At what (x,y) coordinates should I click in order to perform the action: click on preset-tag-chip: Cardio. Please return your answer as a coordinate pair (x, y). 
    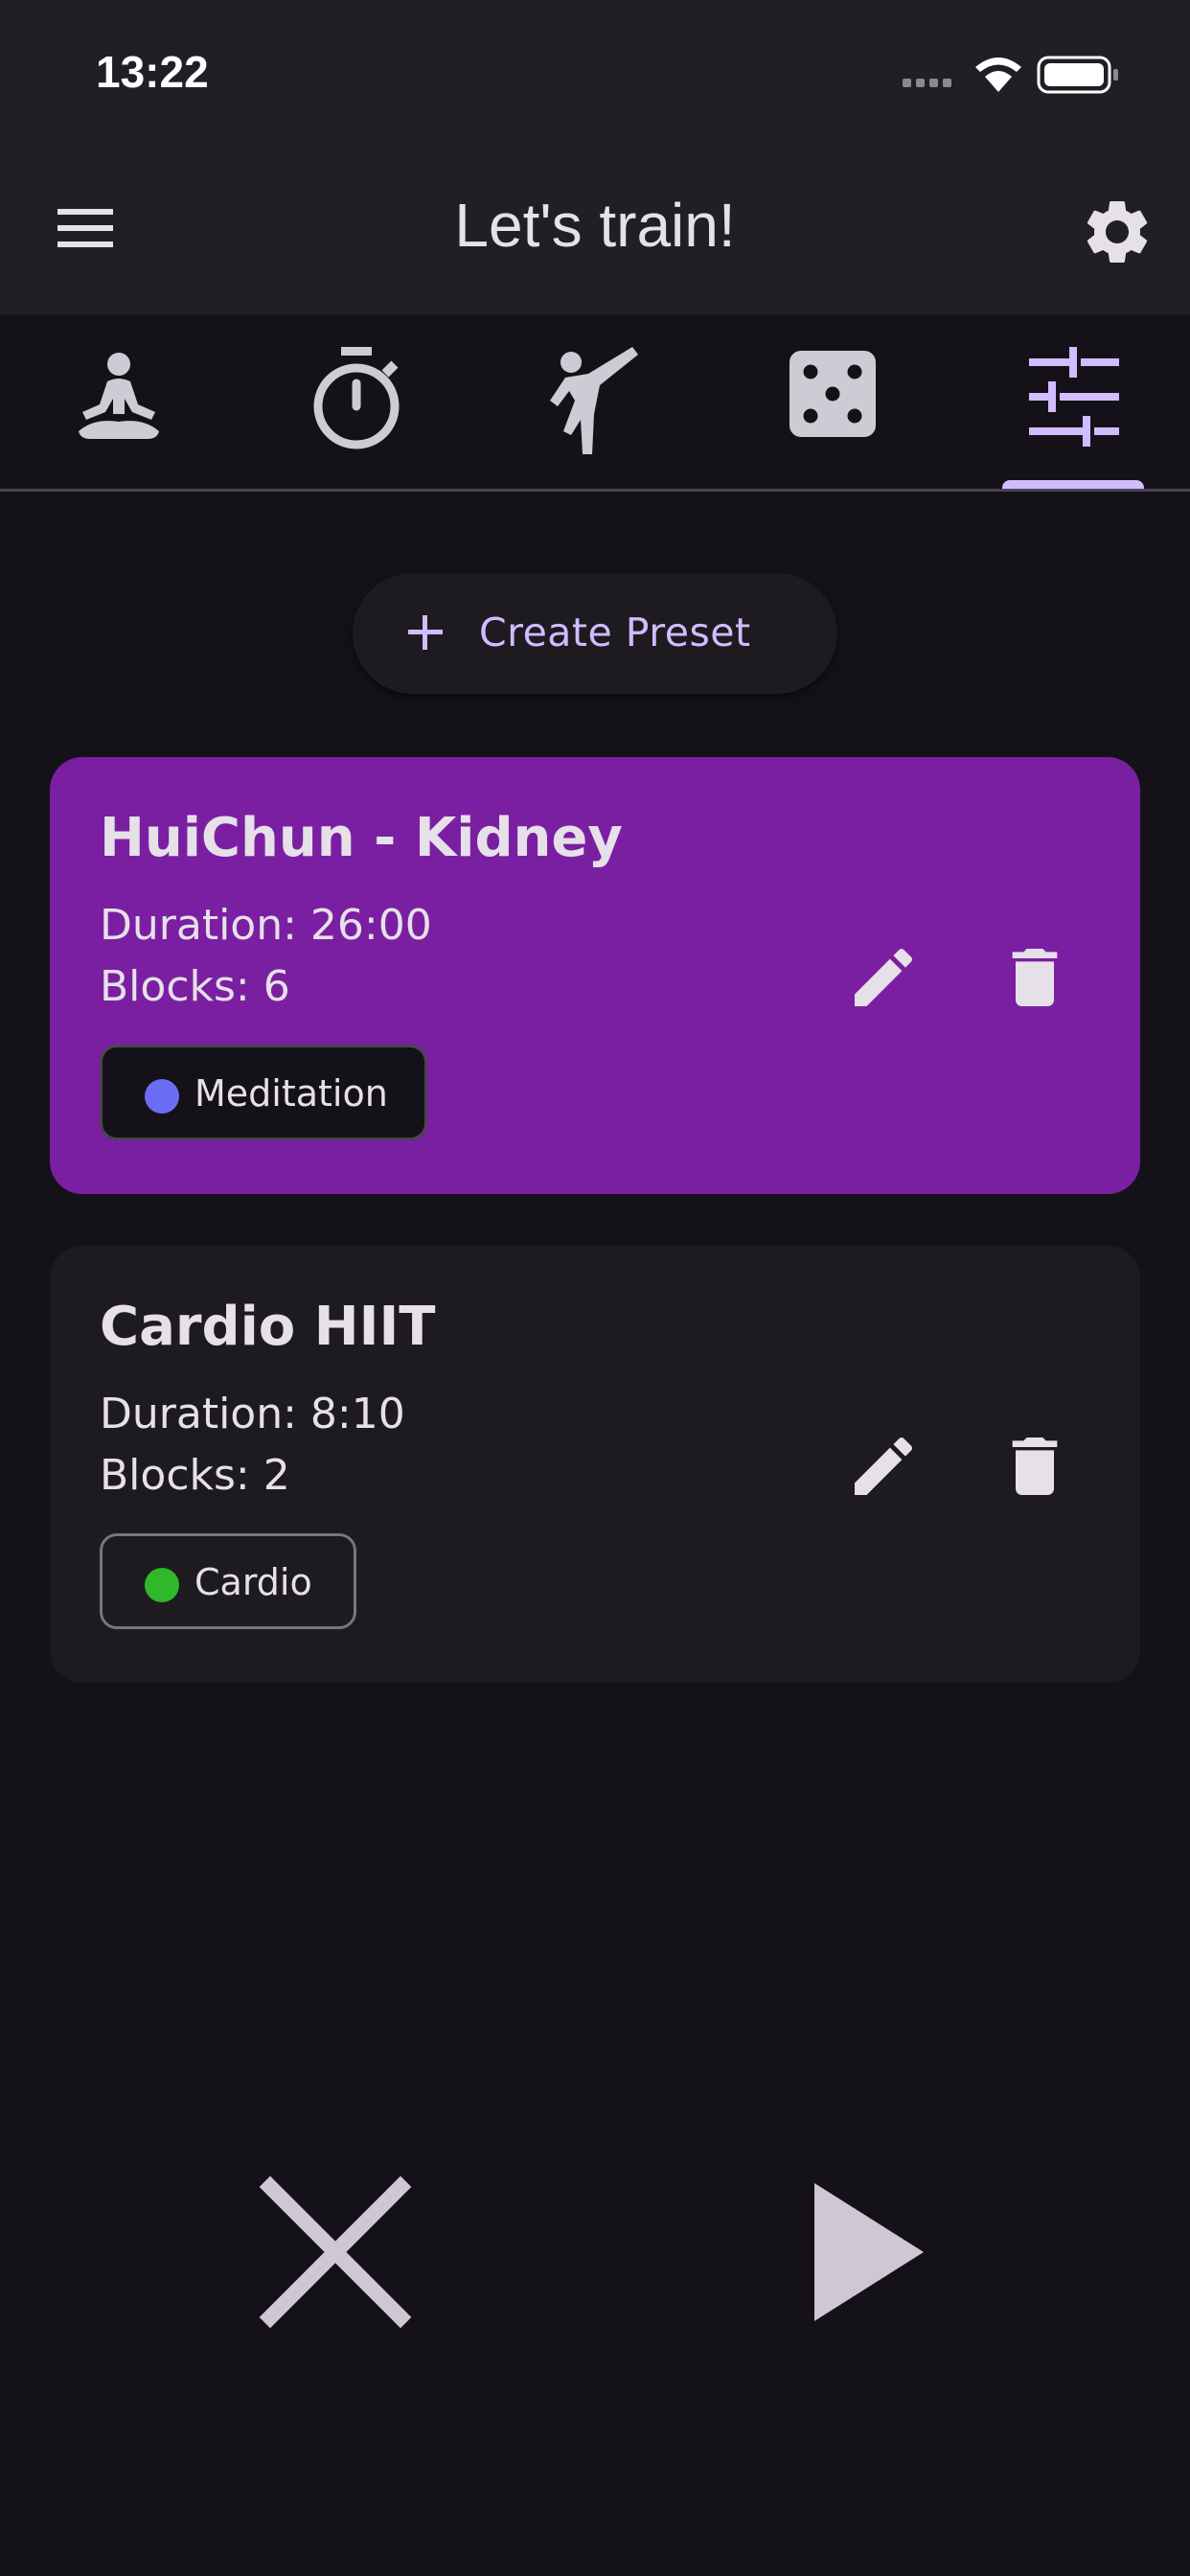
    Looking at the image, I should click on (228, 1581).